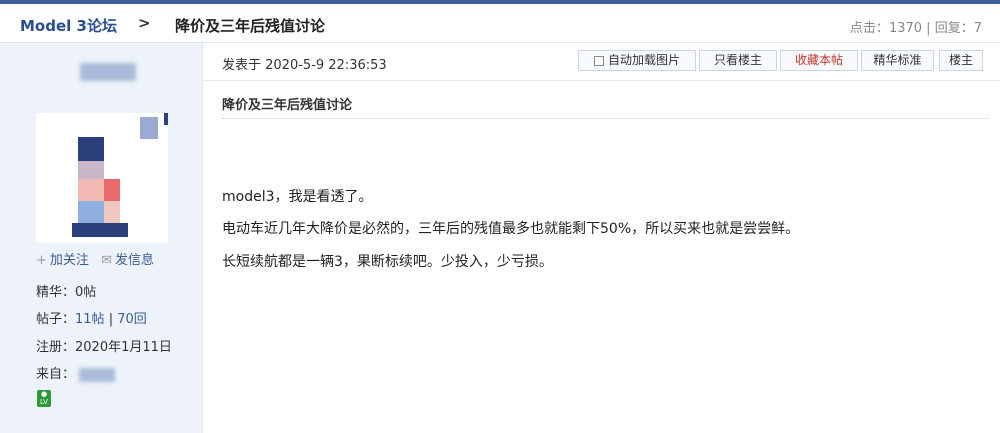  Describe the element at coordinates (95, 258) in the screenshot. I see `author-actions: + 加关注 ✉ 发信息` at that location.